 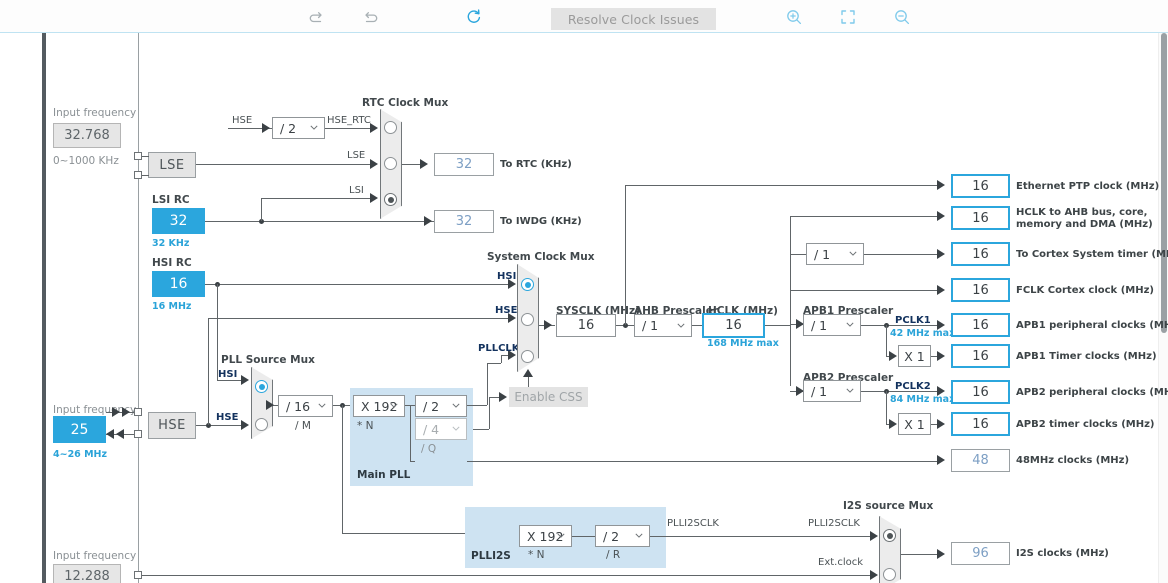 What do you see at coordinates (87, 573) in the screenshot?
I see `i2s-input-frequency-field: 12.288` at bounding box center [87, 573].